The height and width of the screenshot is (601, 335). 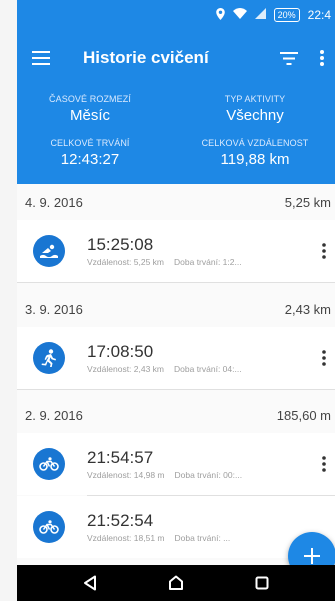 What do you see at coordinates (120, 351) in the screenshot?
I see `activity-time: 17:08:50` at bounding box center [120, 351].